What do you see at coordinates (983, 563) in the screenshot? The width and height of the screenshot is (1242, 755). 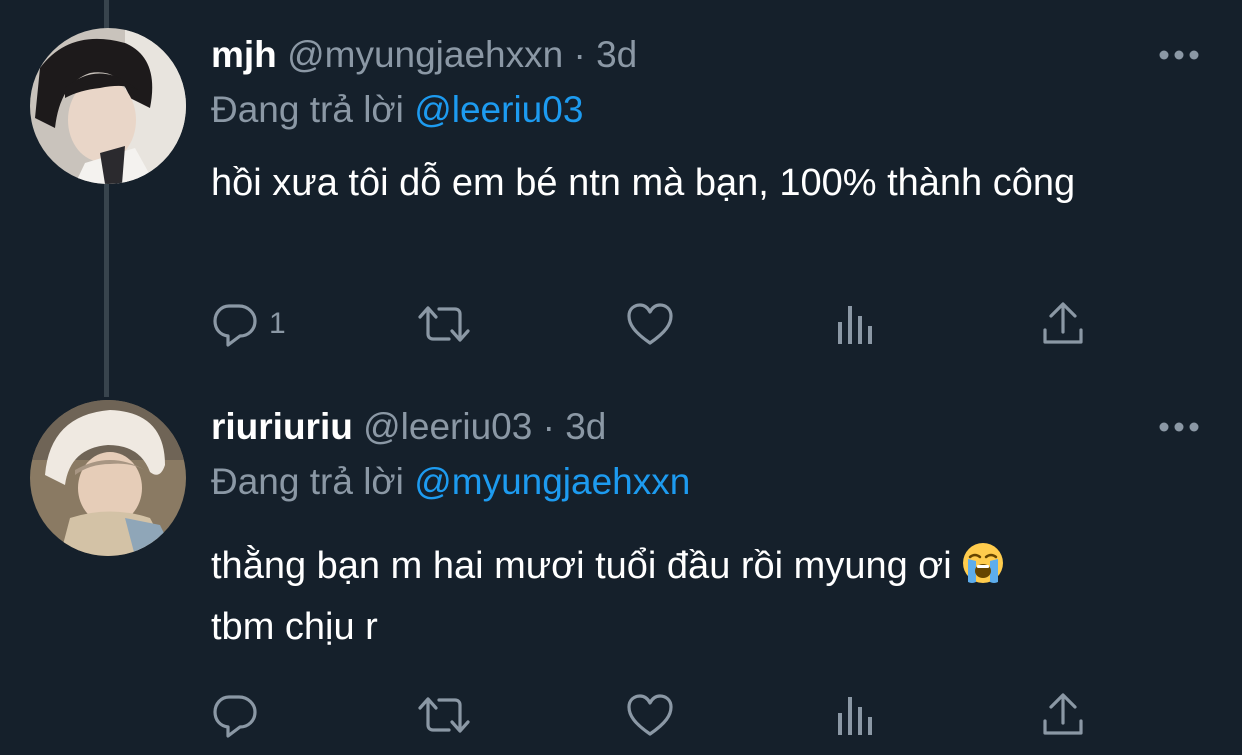 I see `loudly-crying-face-emoji-icon` at bounding box center [983, 563].